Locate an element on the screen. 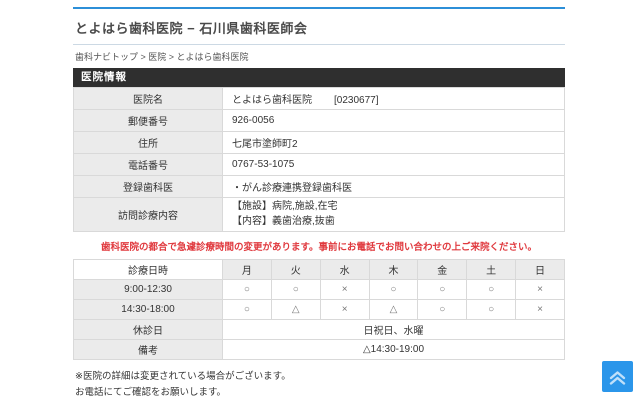 The width and height of the screenshot is (640, 400). address-value: 七尾市塗師町2 is located at coordinates (393, 142).